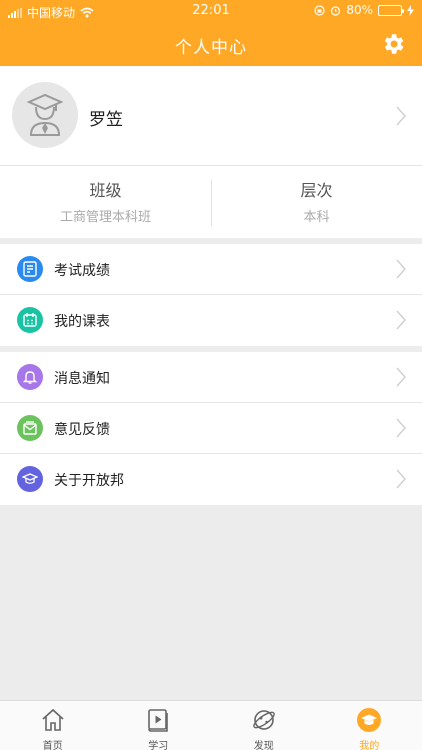 The width and height of the screenshot is (422, 750). What do you see at coordinates (30, 320) in the screenshot?
I see `calendar-icon` at bounding box center [30, 320].